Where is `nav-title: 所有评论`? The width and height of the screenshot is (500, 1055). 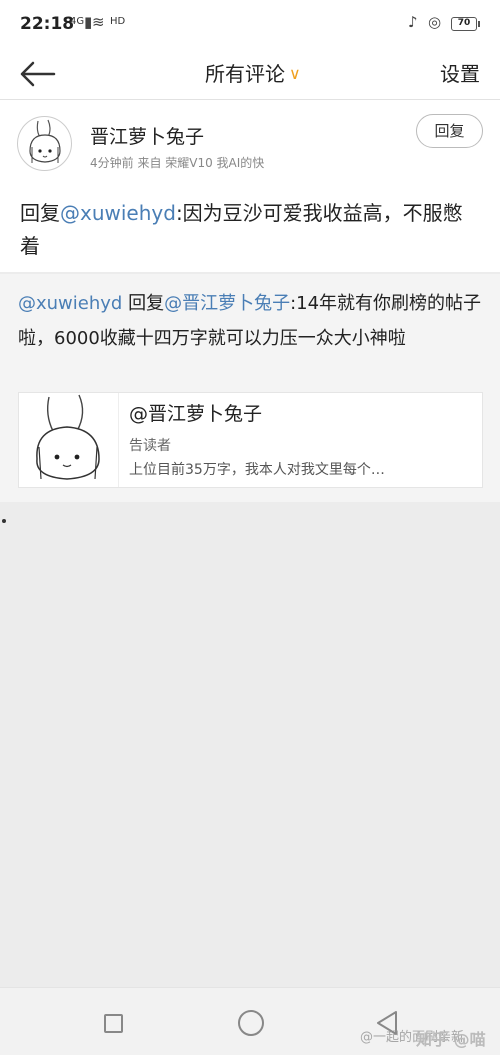
nav-title: 所有评论 is located at coordinates (245, 74).